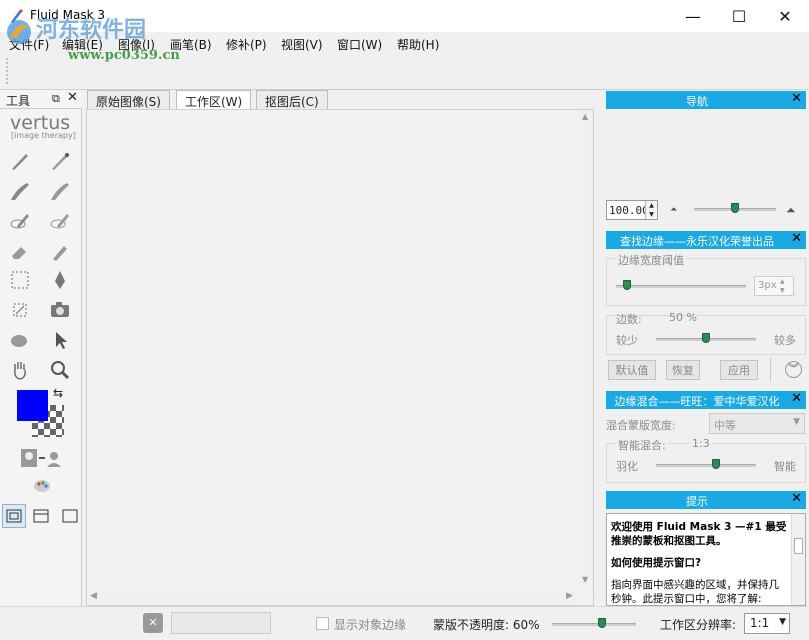 This screenshot has height=640, width=809. What do you see at coordinates (93, 596) in the screenshot?
I see `scroll-left-icon: ◀` at bounding box center [93, 596].